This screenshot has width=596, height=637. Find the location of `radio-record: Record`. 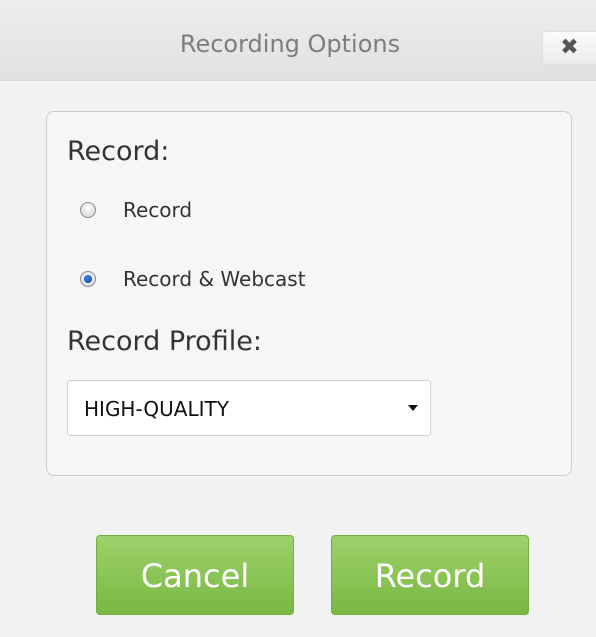

radio-record: Record is located at coordinates (136, 210).